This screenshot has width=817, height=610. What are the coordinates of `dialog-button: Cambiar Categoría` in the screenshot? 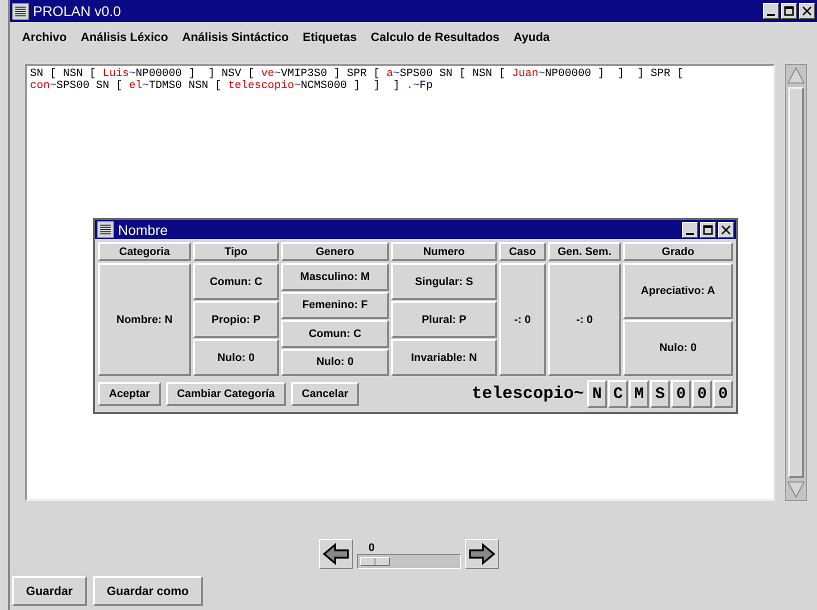 It's located at (226, 394).